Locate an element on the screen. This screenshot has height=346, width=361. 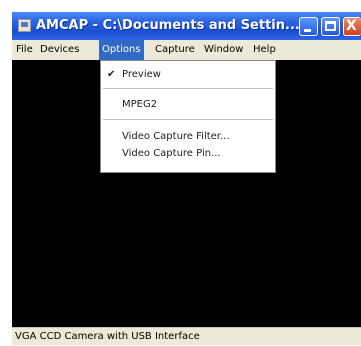
menu-file: File is located at coordinates (24, 50).